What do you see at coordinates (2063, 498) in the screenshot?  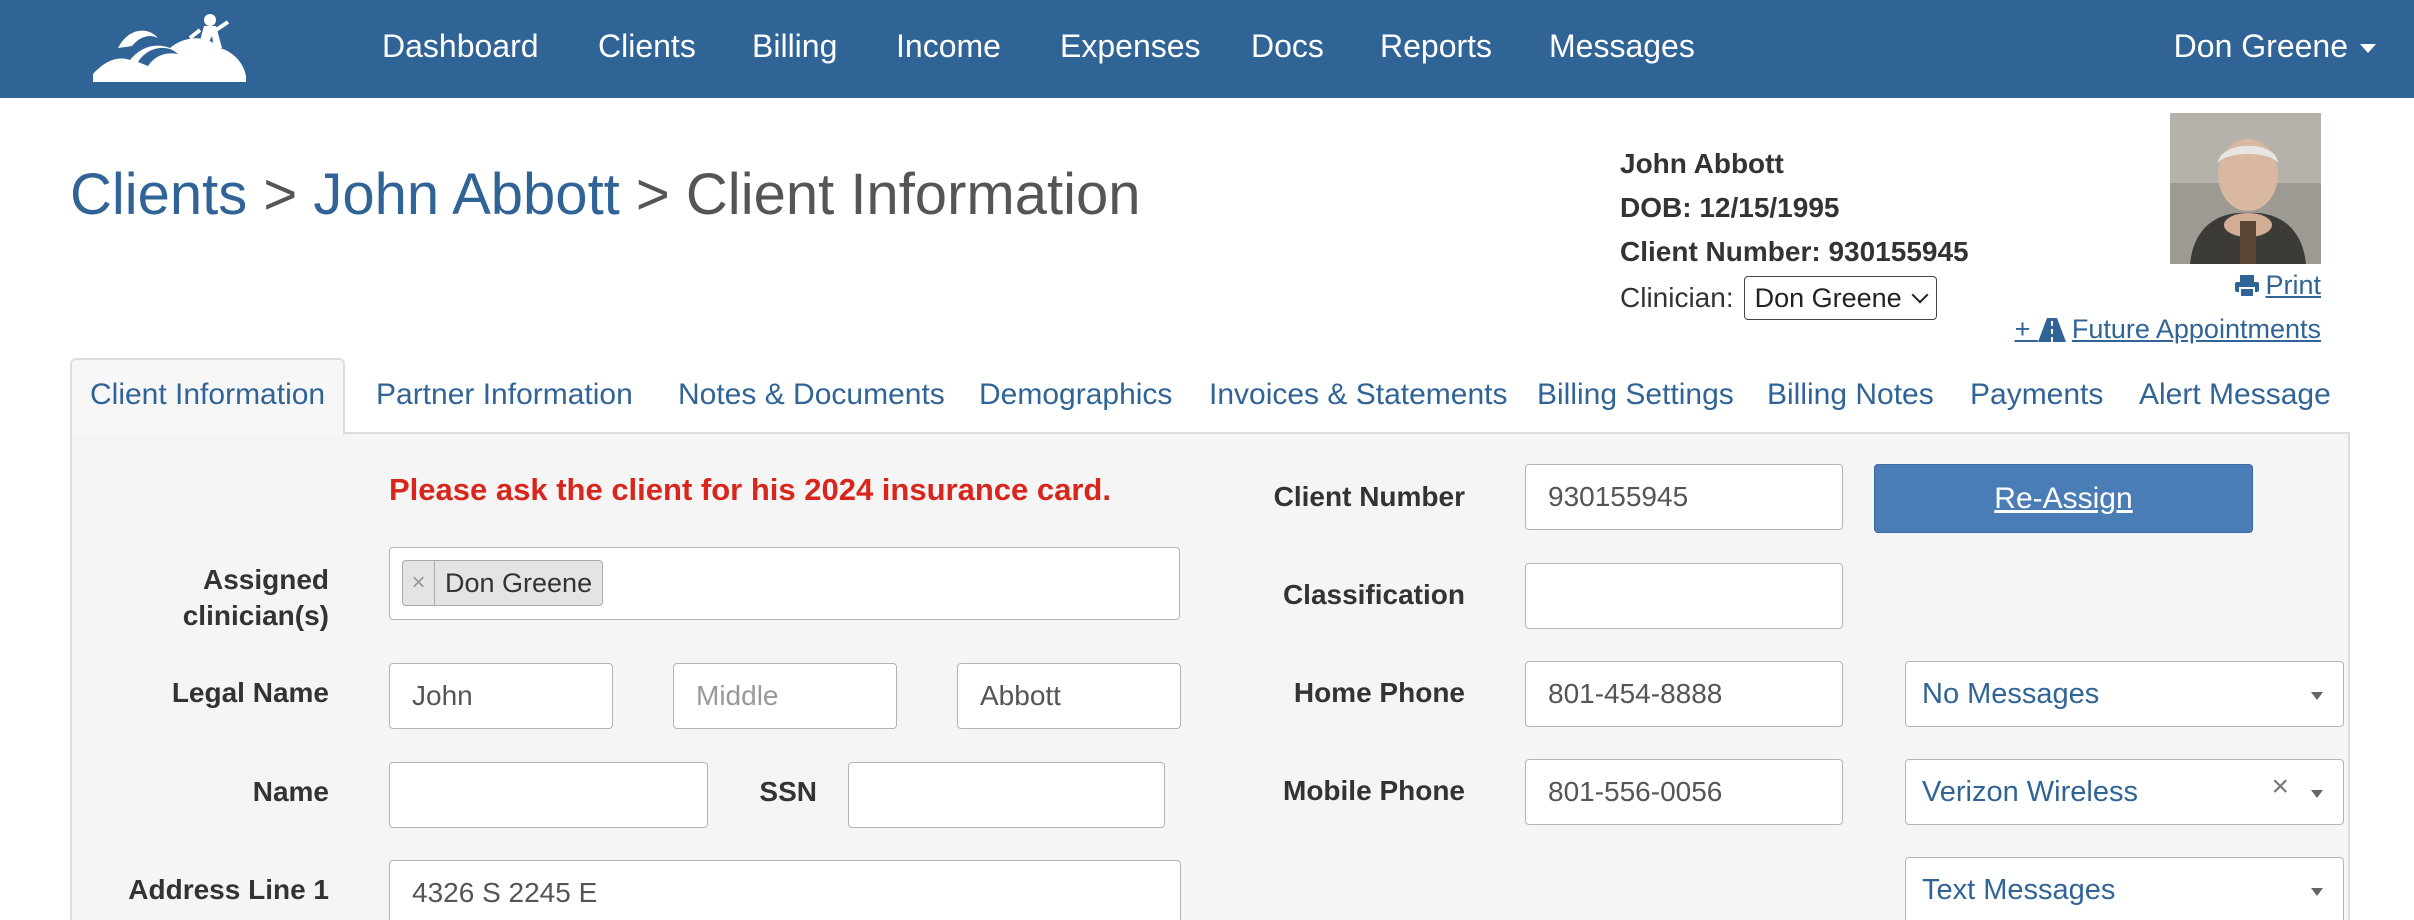 I see `reassign-button: Re-Assign` at bounding box center [2063, 498].